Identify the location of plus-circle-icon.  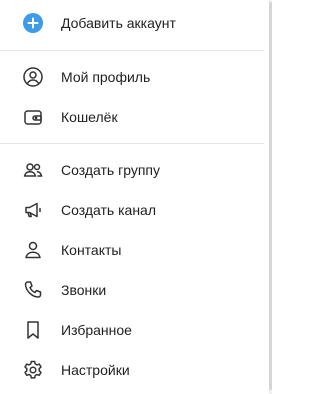
(33, 23).